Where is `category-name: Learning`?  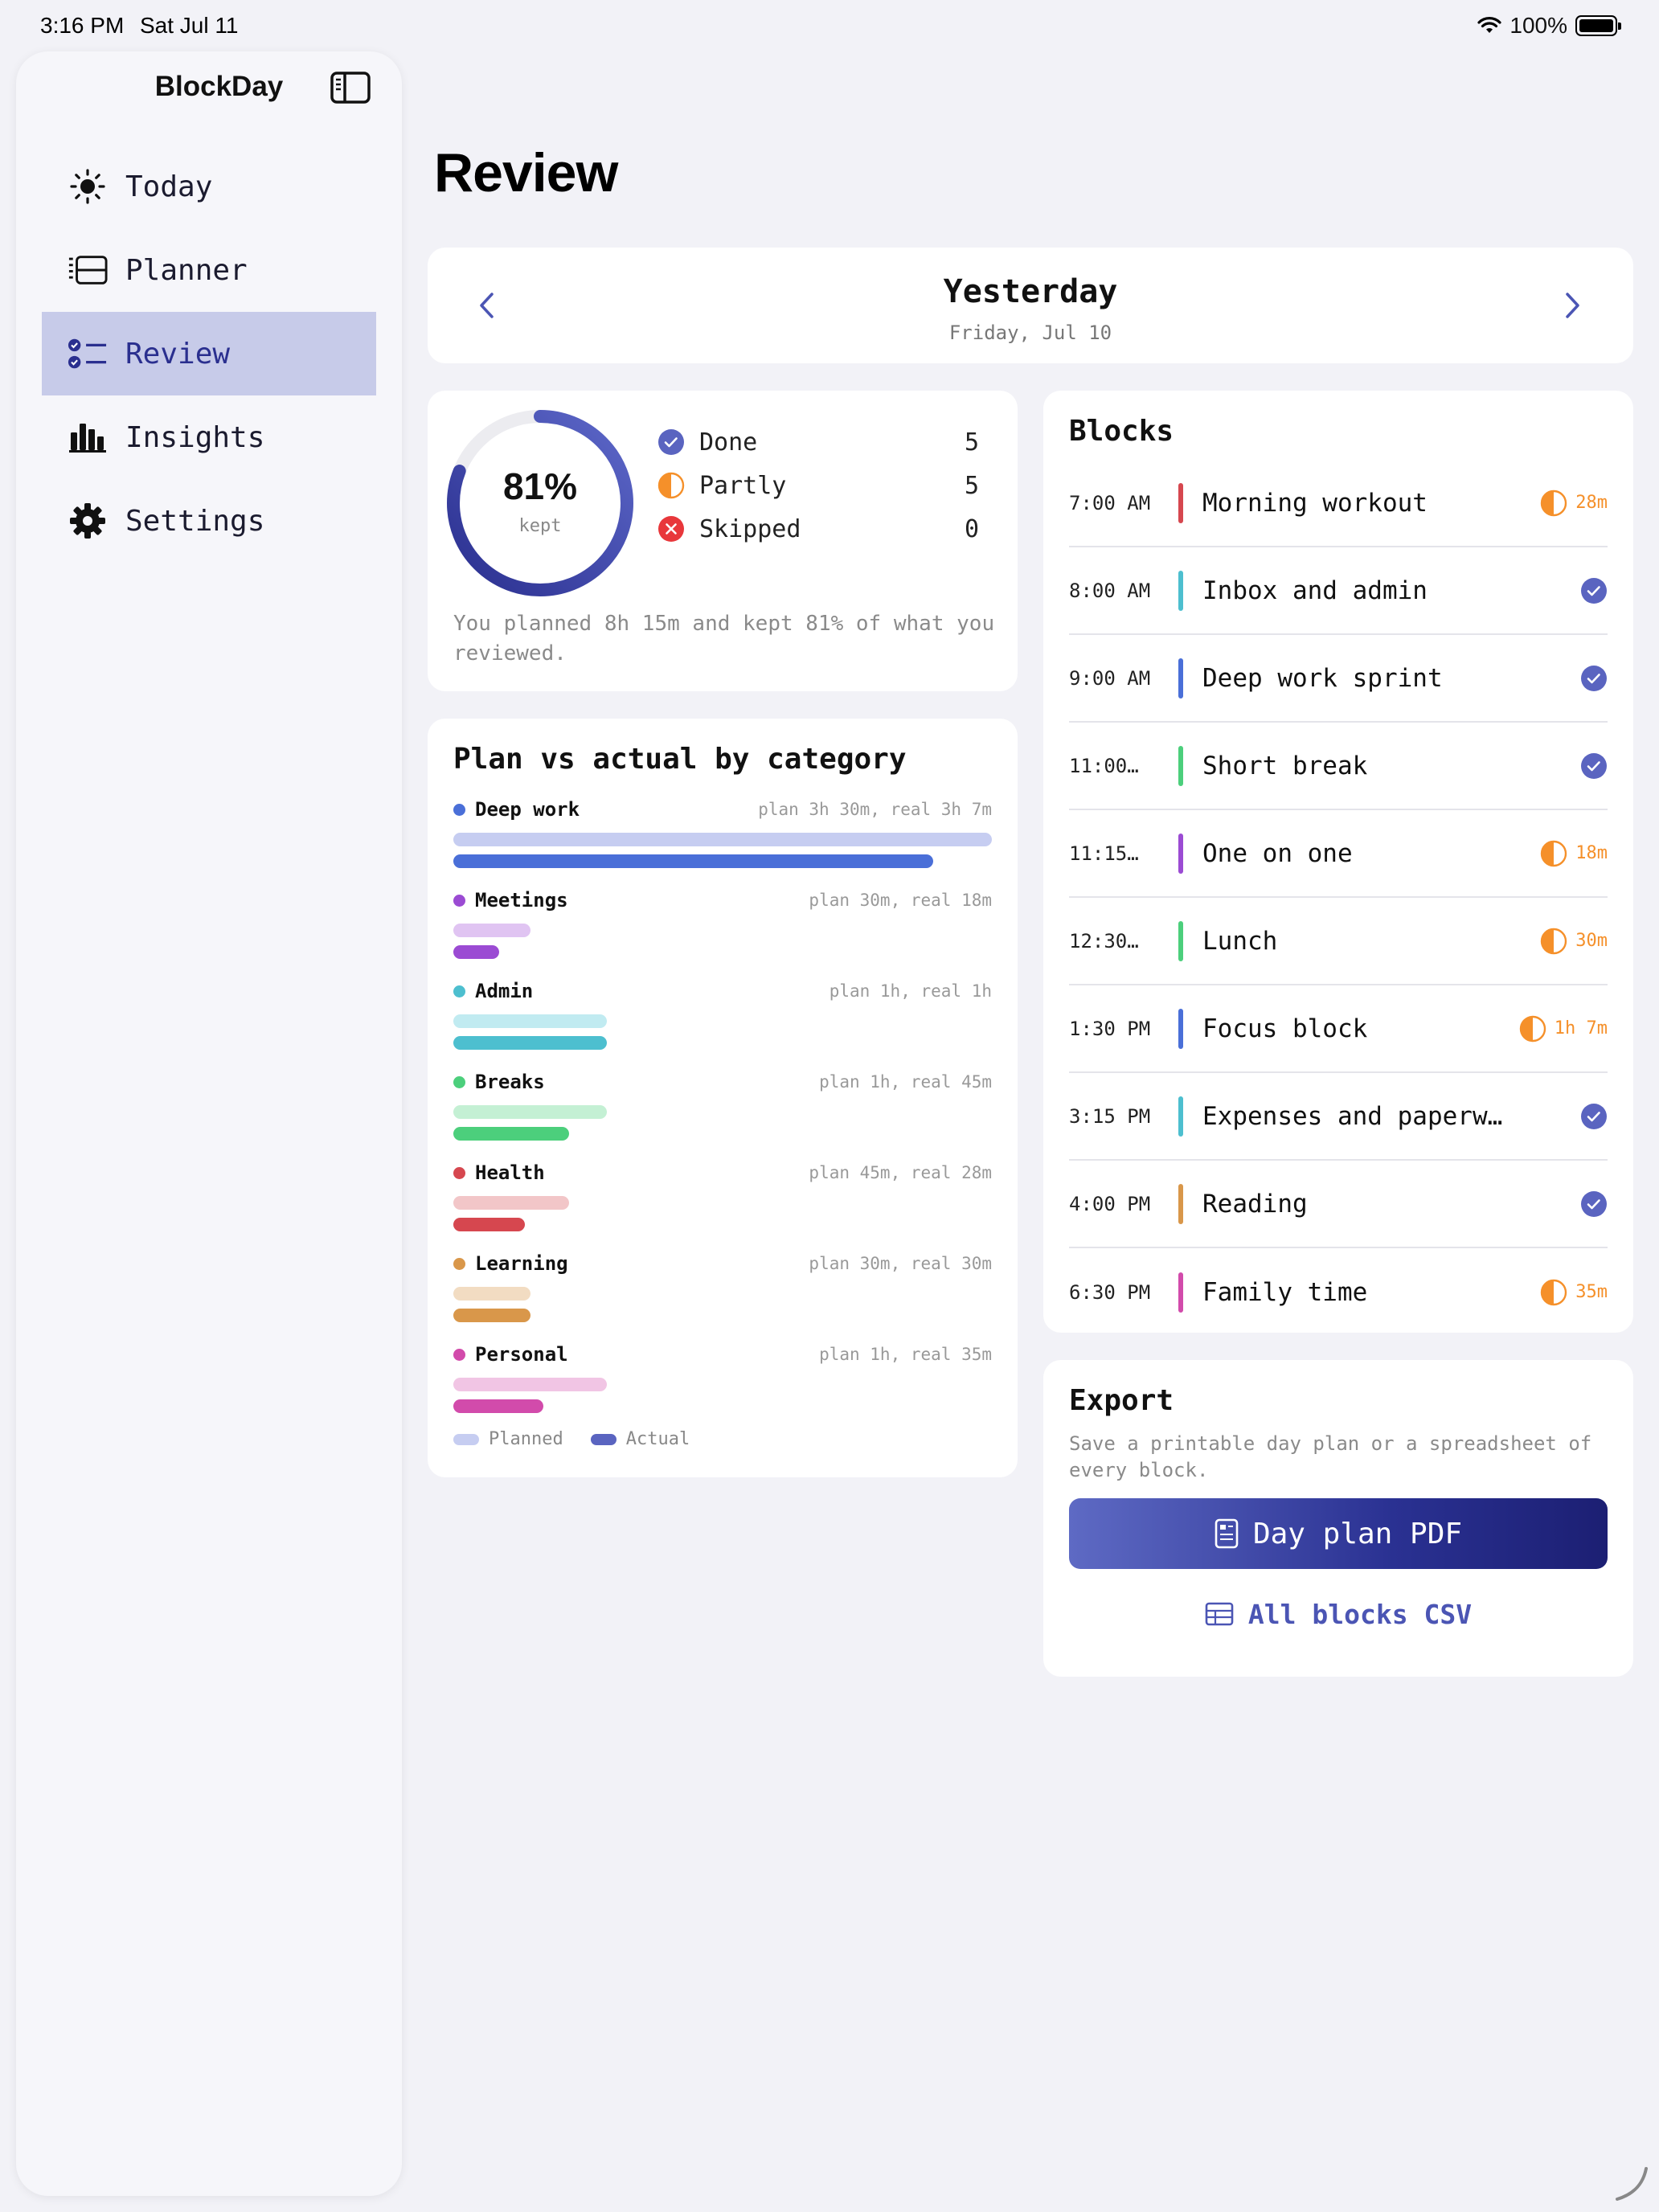
category-name: Learning is located at coordinates (521, 1263).